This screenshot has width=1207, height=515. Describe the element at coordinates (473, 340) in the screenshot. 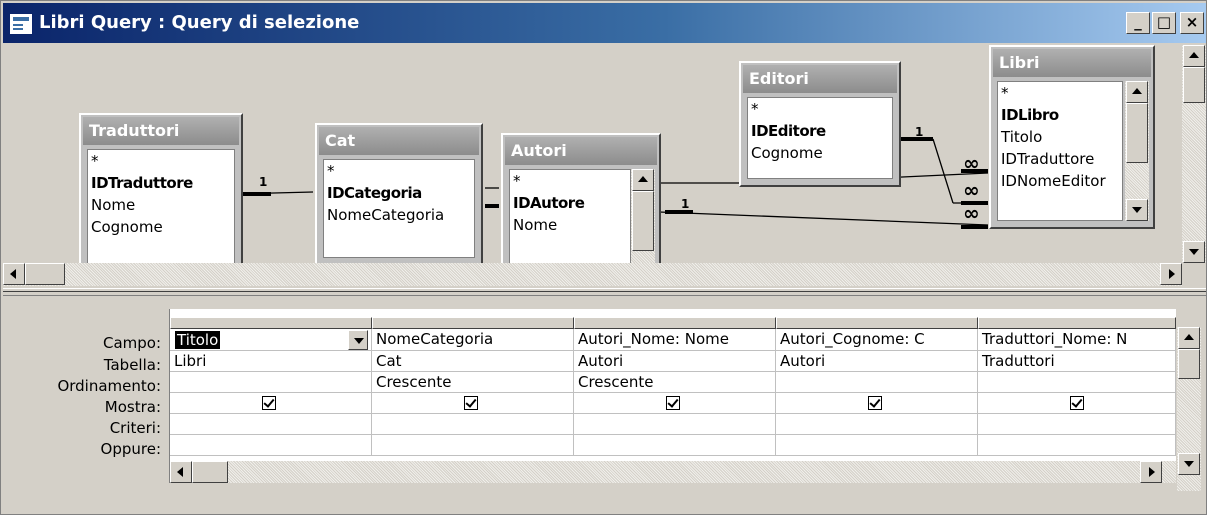

I see `campo-cell: NomeCategoria` at that location.